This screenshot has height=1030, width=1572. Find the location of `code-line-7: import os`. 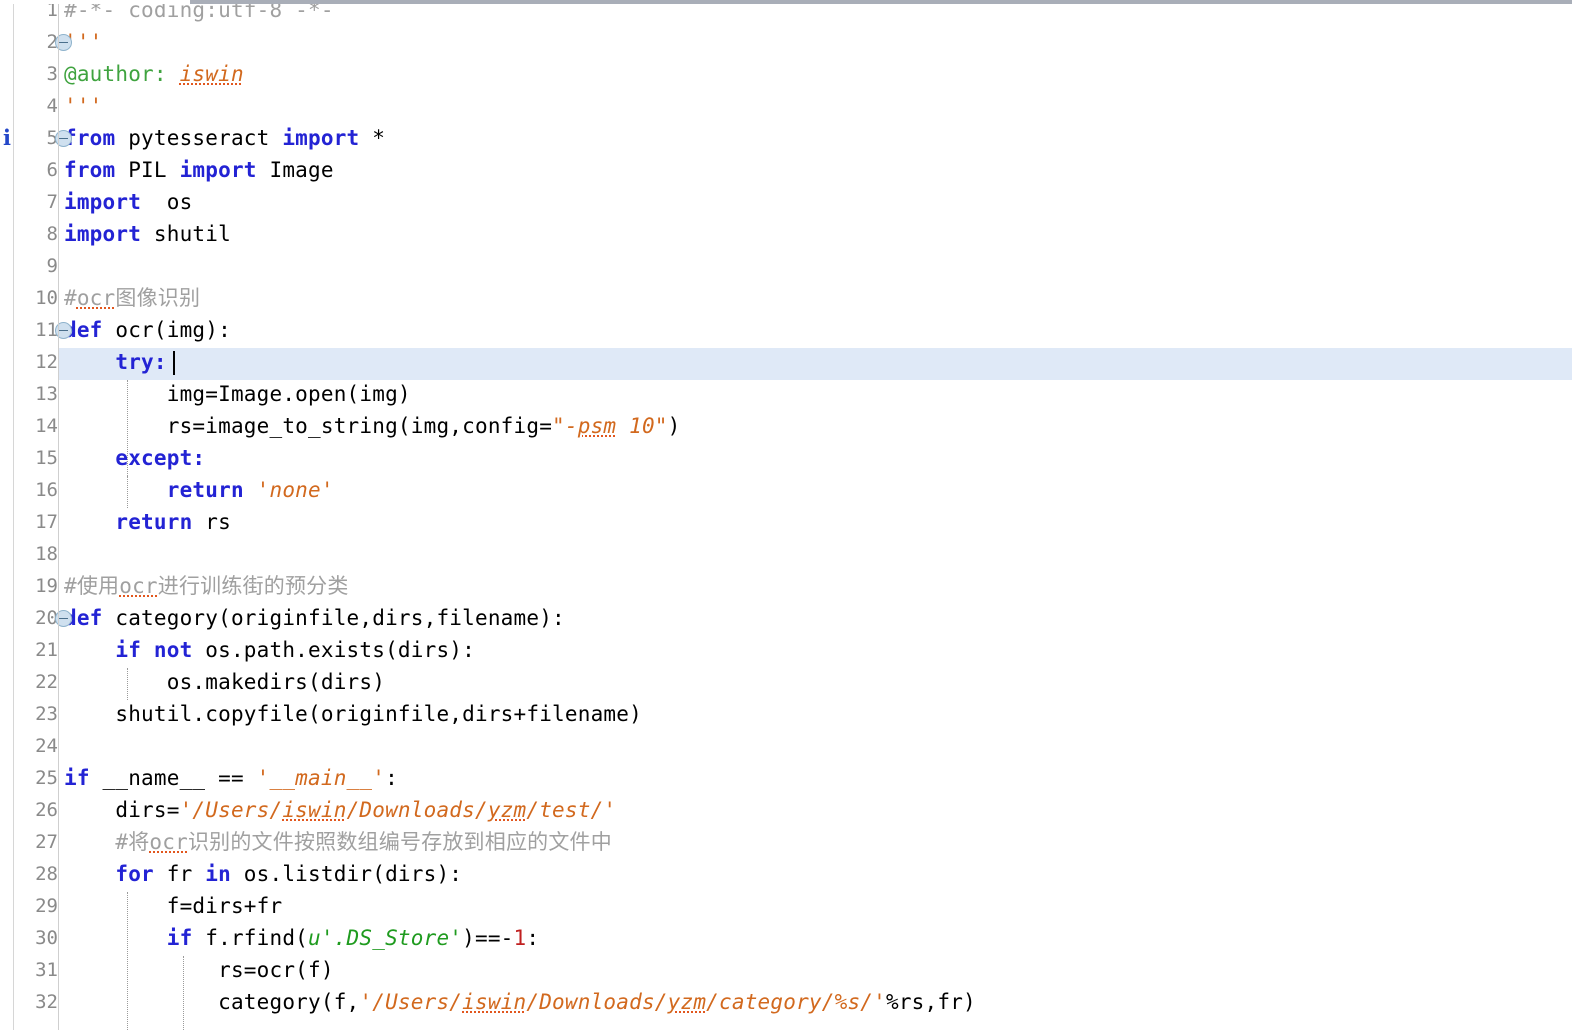

code-line-7: import os is located at coordinates (128, 202).